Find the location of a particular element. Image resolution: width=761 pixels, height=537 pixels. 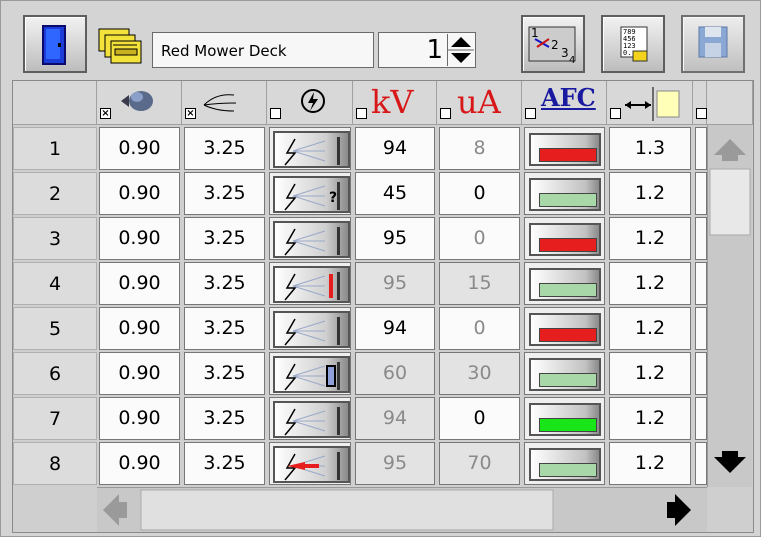

ua-cell: 15 is located at coordinates (479, 283).